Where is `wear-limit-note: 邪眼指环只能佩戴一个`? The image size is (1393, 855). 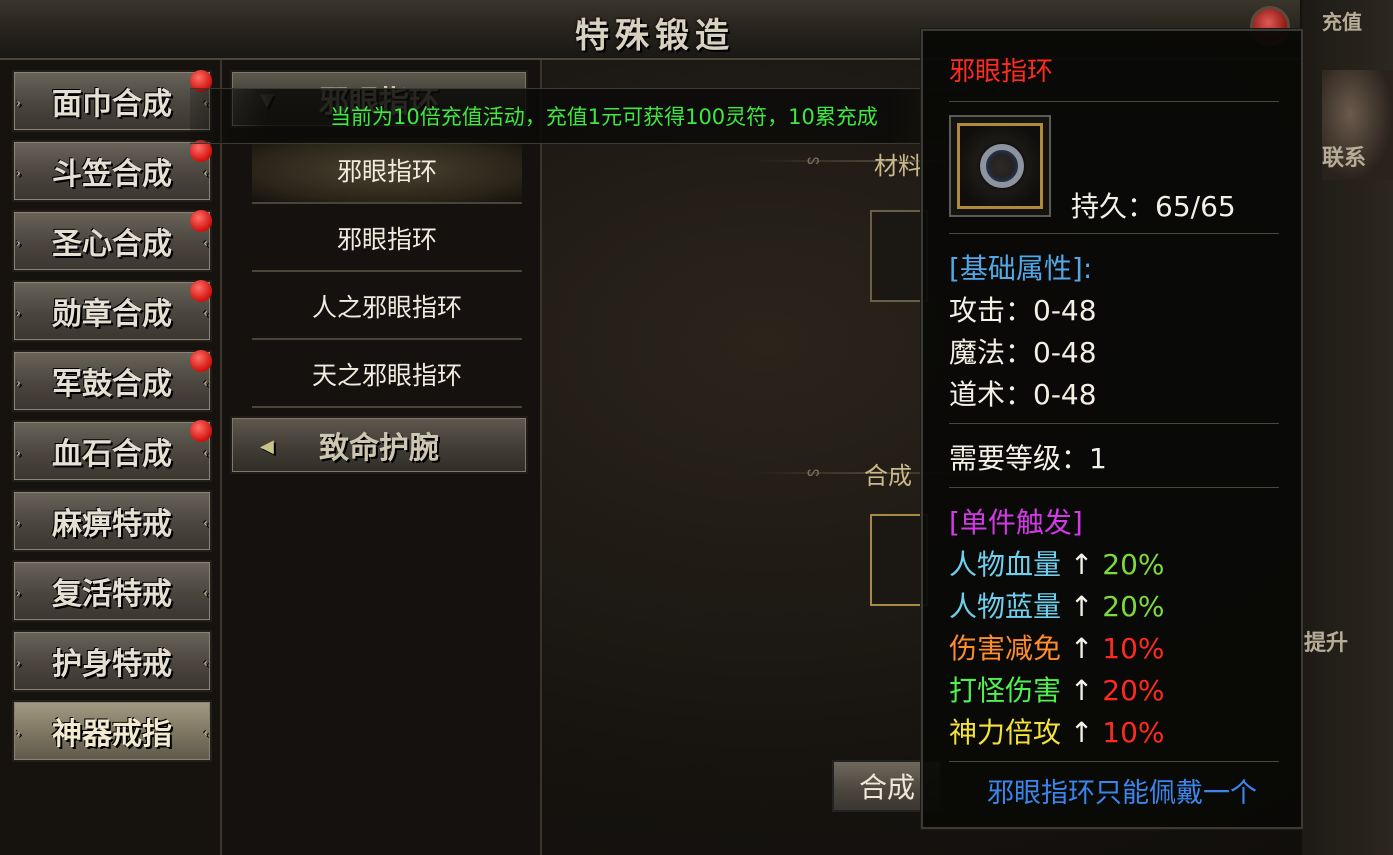
wear-limit-note: 邪眼指环只能佩戴一个 is located at coordinates (1122, 793).